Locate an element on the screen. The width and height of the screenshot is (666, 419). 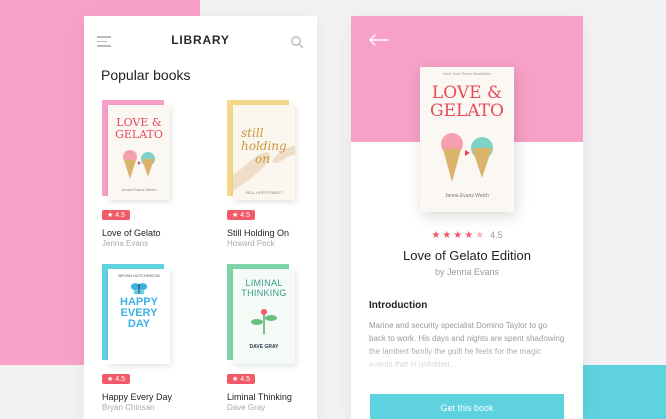
book-title: Love of Gelato Edition is located at coordinates (467, 255).